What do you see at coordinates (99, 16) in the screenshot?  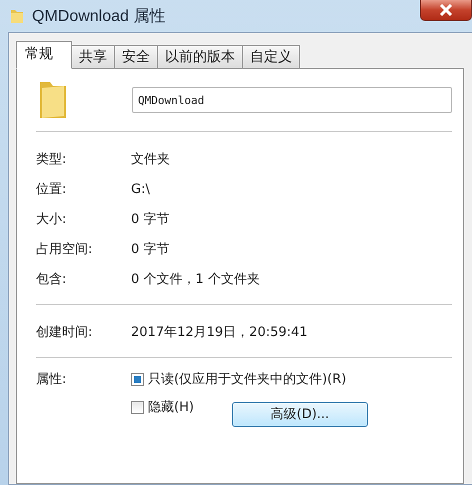 I see `window-title: QMDownload 属性` at bounding box center [99, 16].